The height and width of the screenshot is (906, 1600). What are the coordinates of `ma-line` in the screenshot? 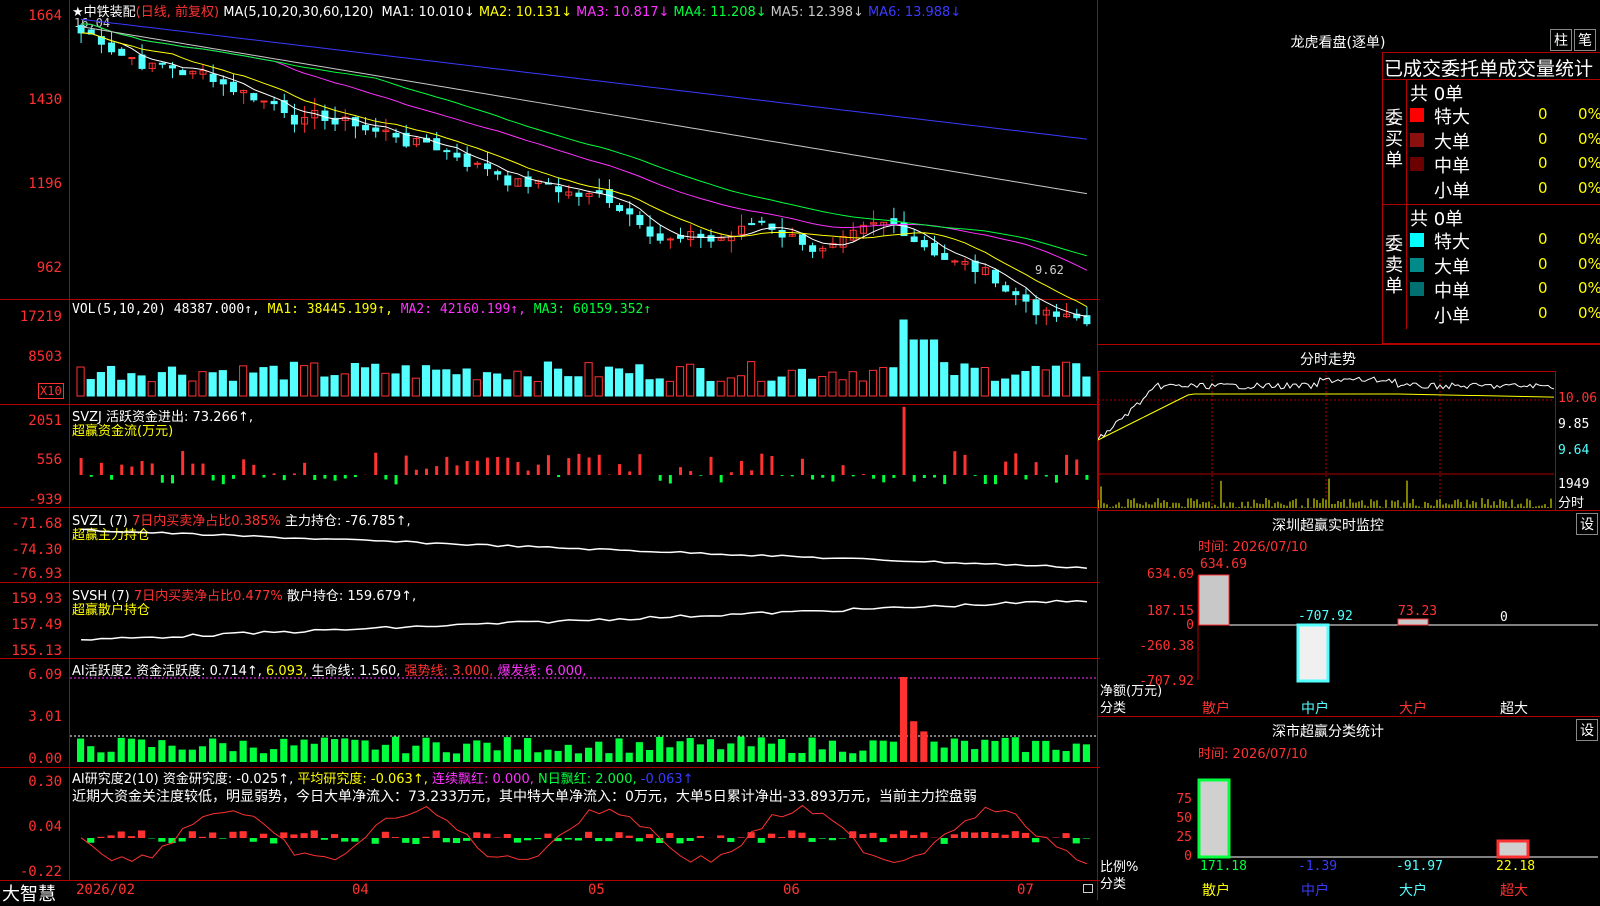 It's located at (584, 110).